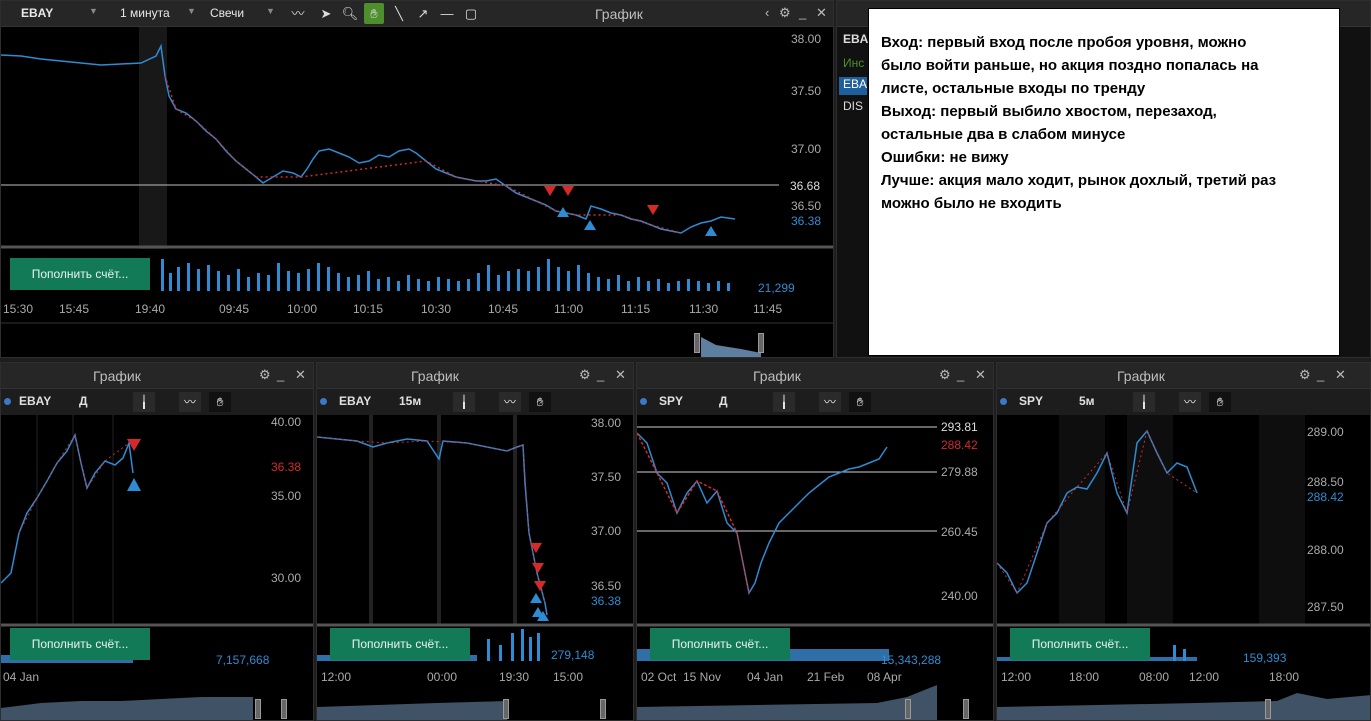 The image size is (1371, 721). I want to click on price-label: 279.88, so click(959, 472).